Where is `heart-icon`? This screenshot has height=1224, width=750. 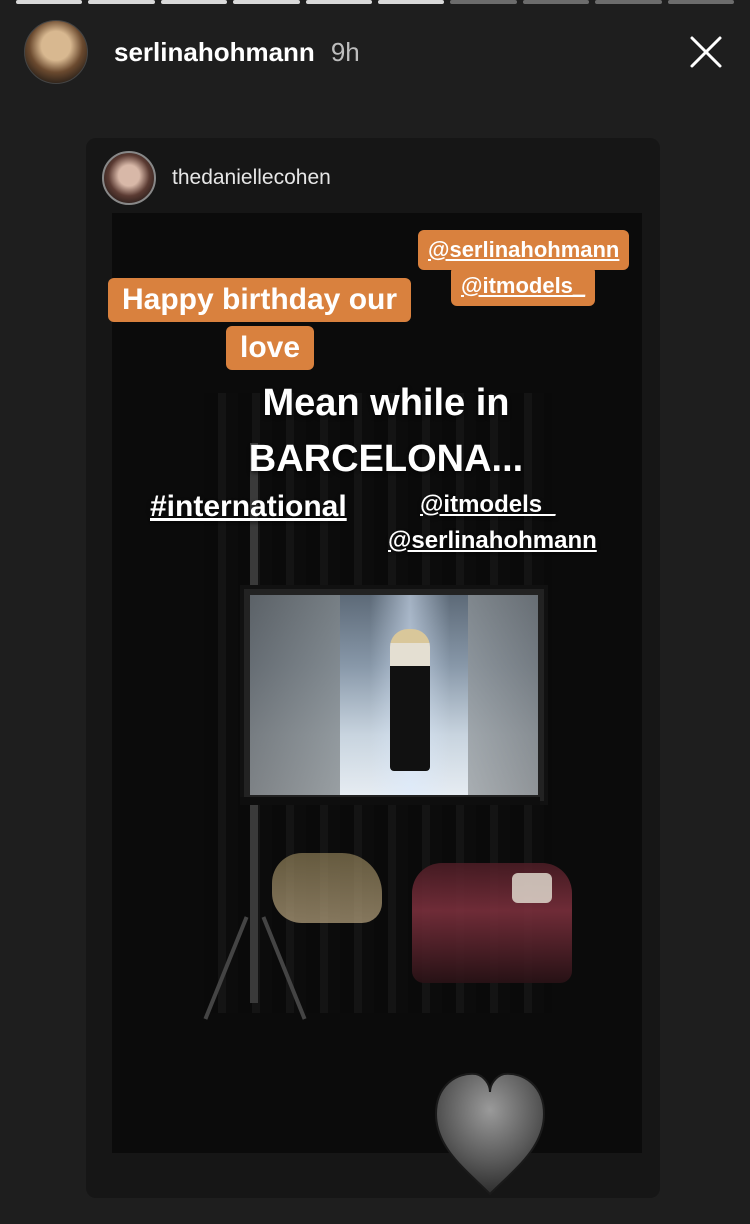
heart-icon is located at coordinates (490, 1132).